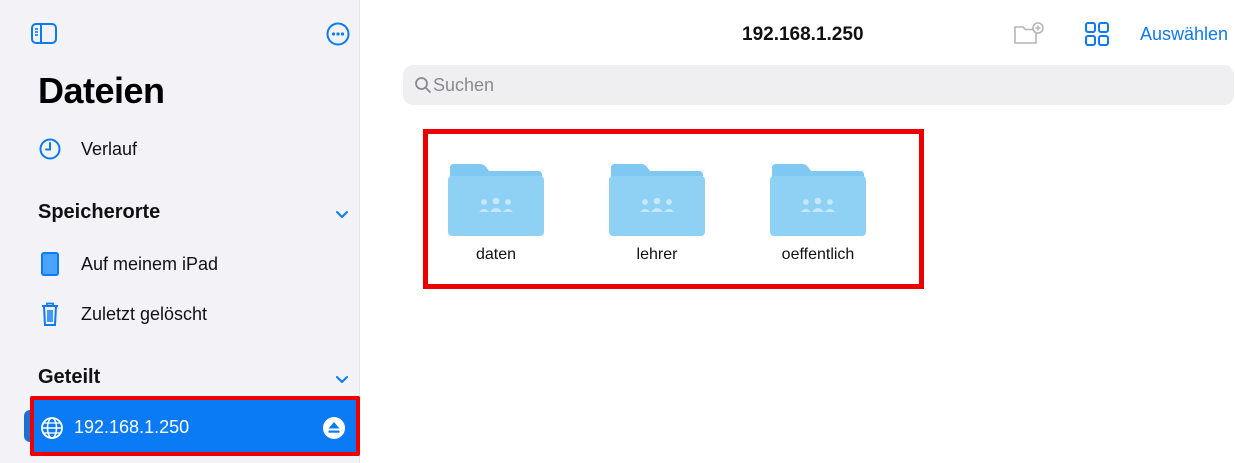 This screenshot has height=463, width=1235. What do you see at coordinates (657, 254) in the screenshot?
I see `folder-name: lehrer` at bounding box center [657, 254].